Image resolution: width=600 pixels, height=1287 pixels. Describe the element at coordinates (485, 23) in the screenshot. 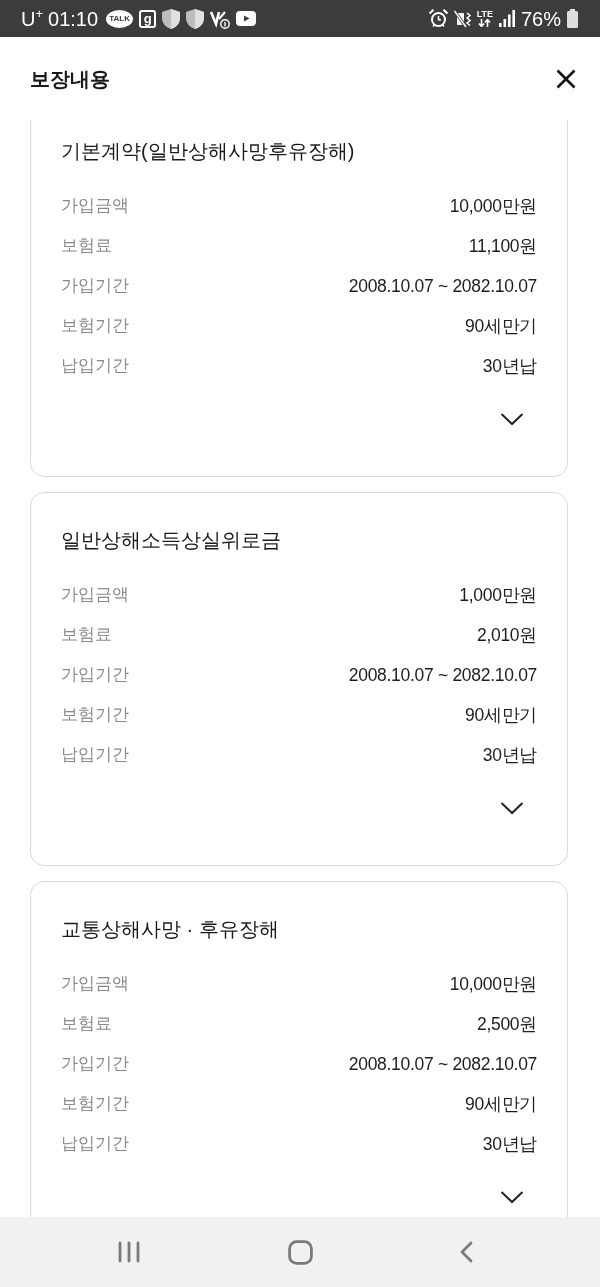

I see `data-arrows-icon` at that location.